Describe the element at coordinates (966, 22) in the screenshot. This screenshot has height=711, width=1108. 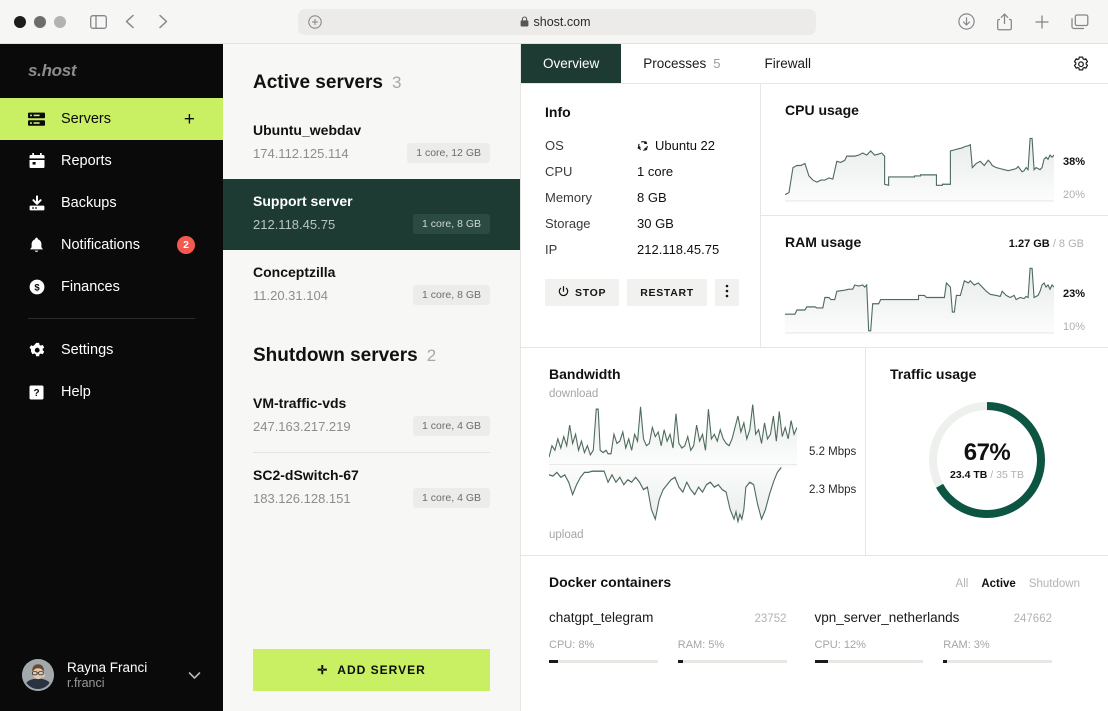
I see `download-icon` at that location.